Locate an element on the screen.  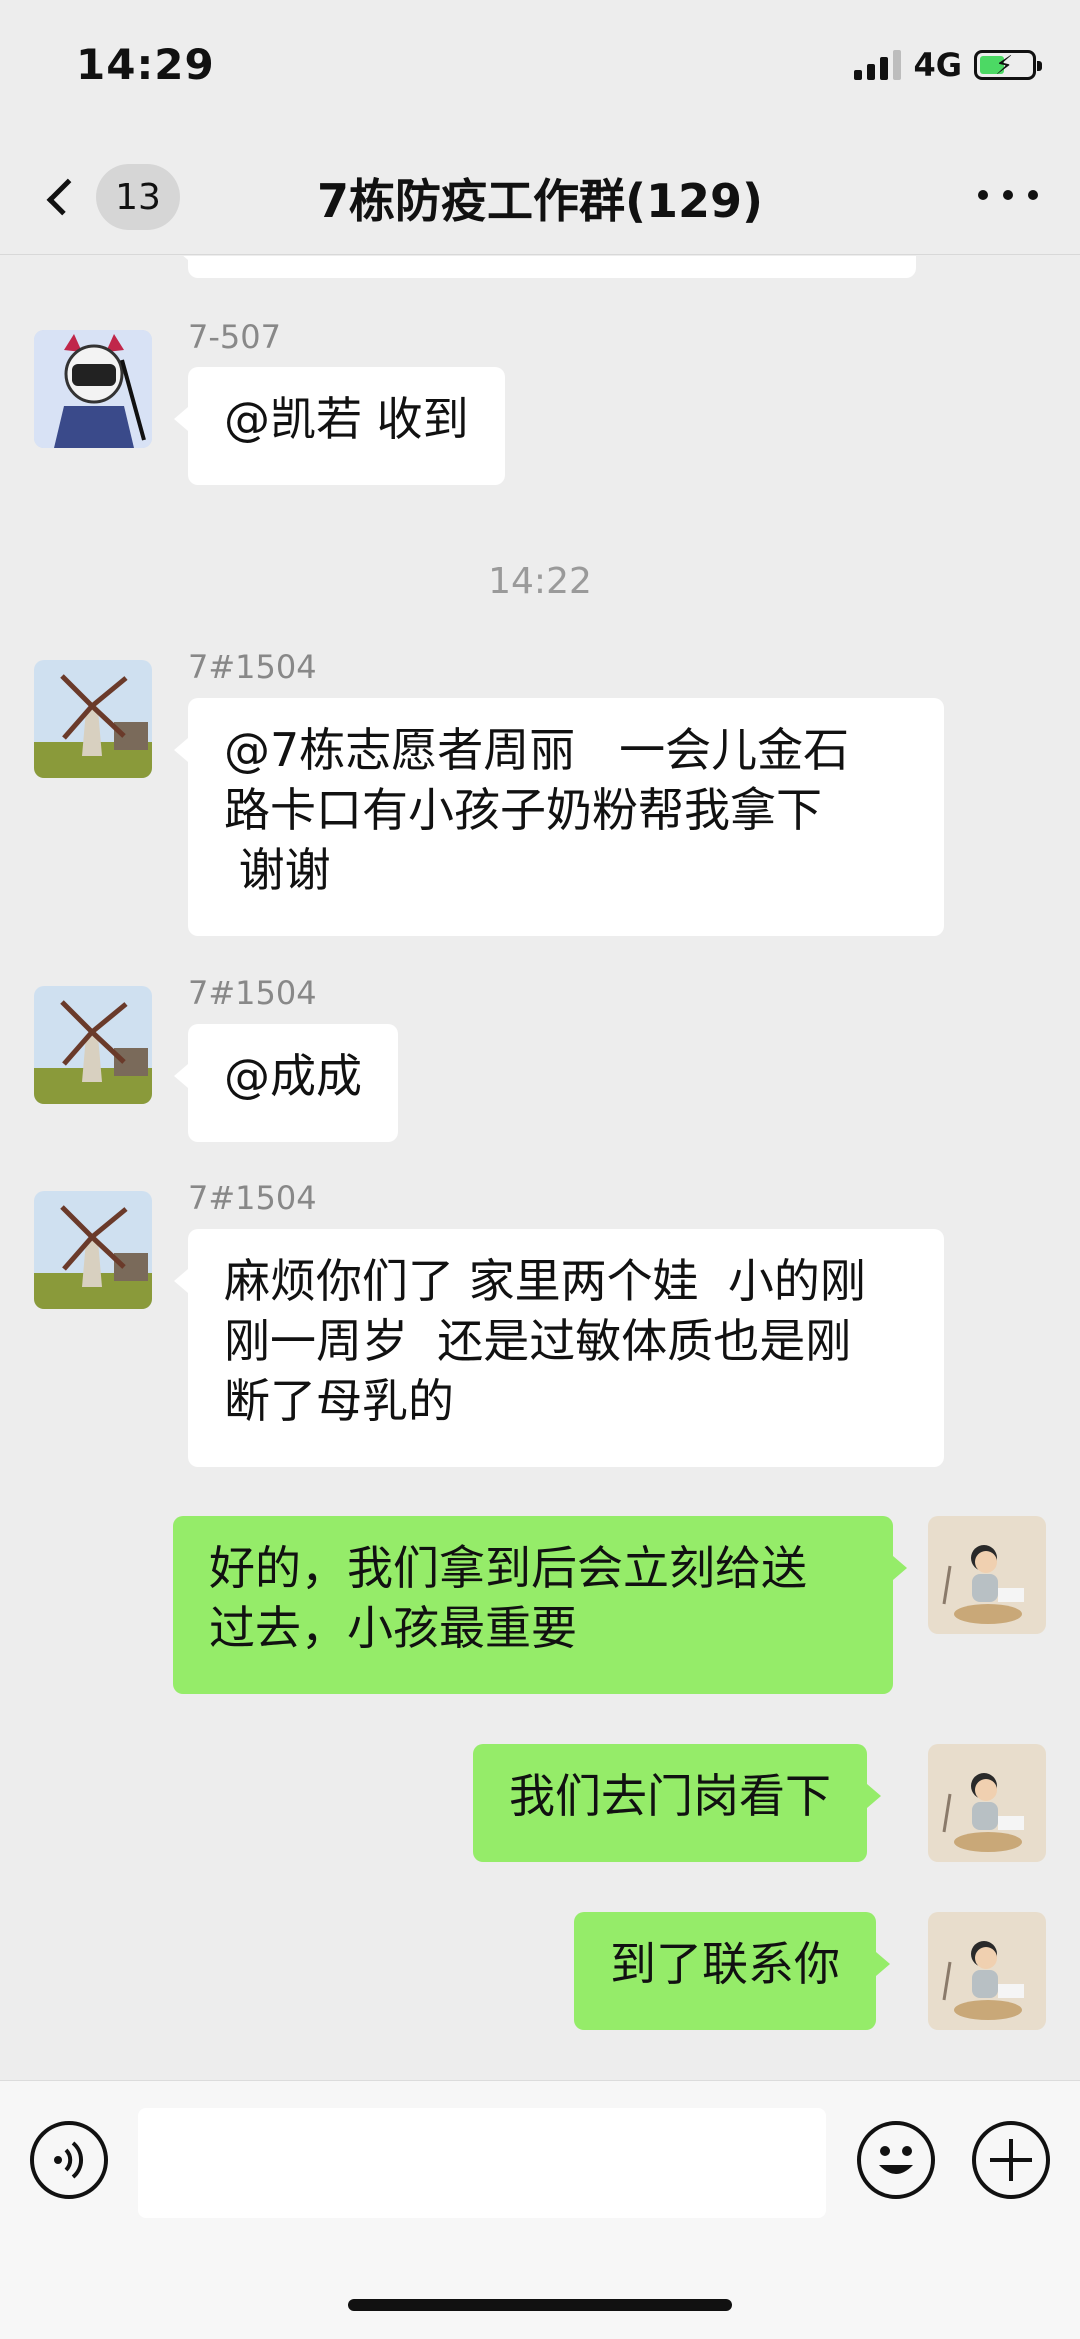
voice-button is located at coordinates (69, 2160).